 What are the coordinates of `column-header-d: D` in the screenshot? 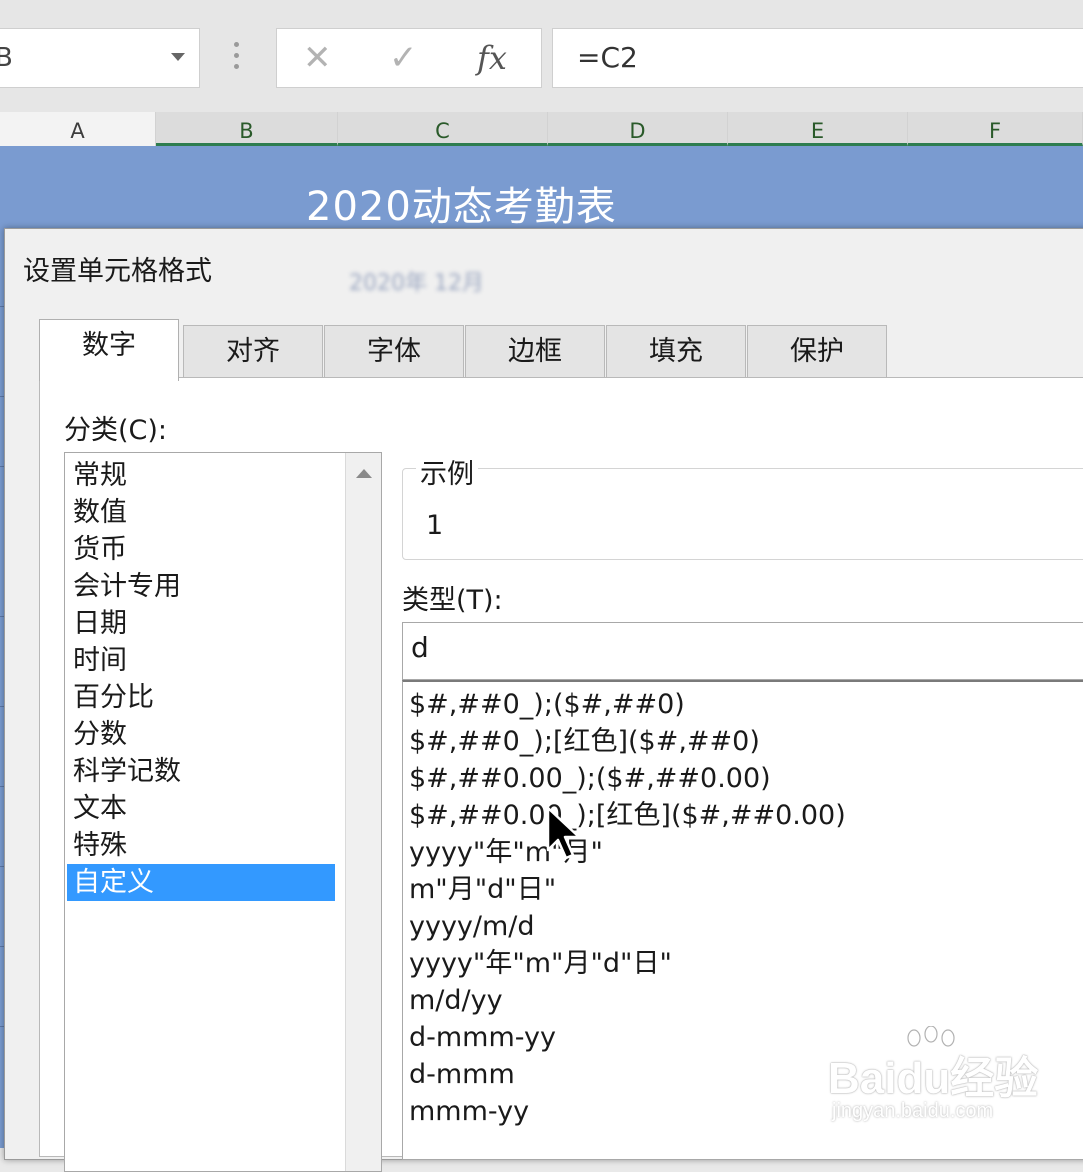 It's located at (638, 129).